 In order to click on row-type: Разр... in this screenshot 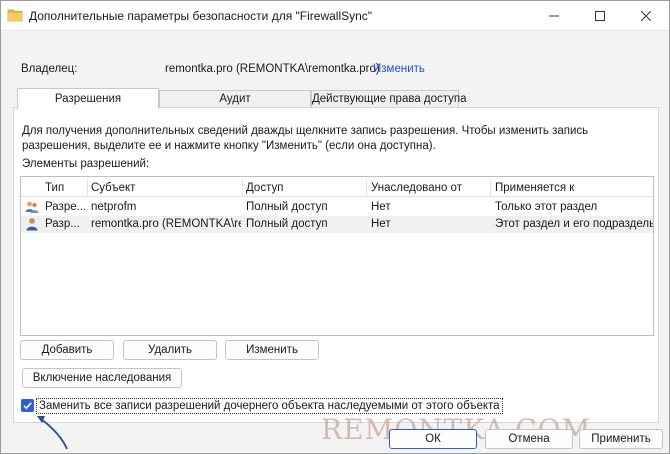, I will do `click(62, 224)`.